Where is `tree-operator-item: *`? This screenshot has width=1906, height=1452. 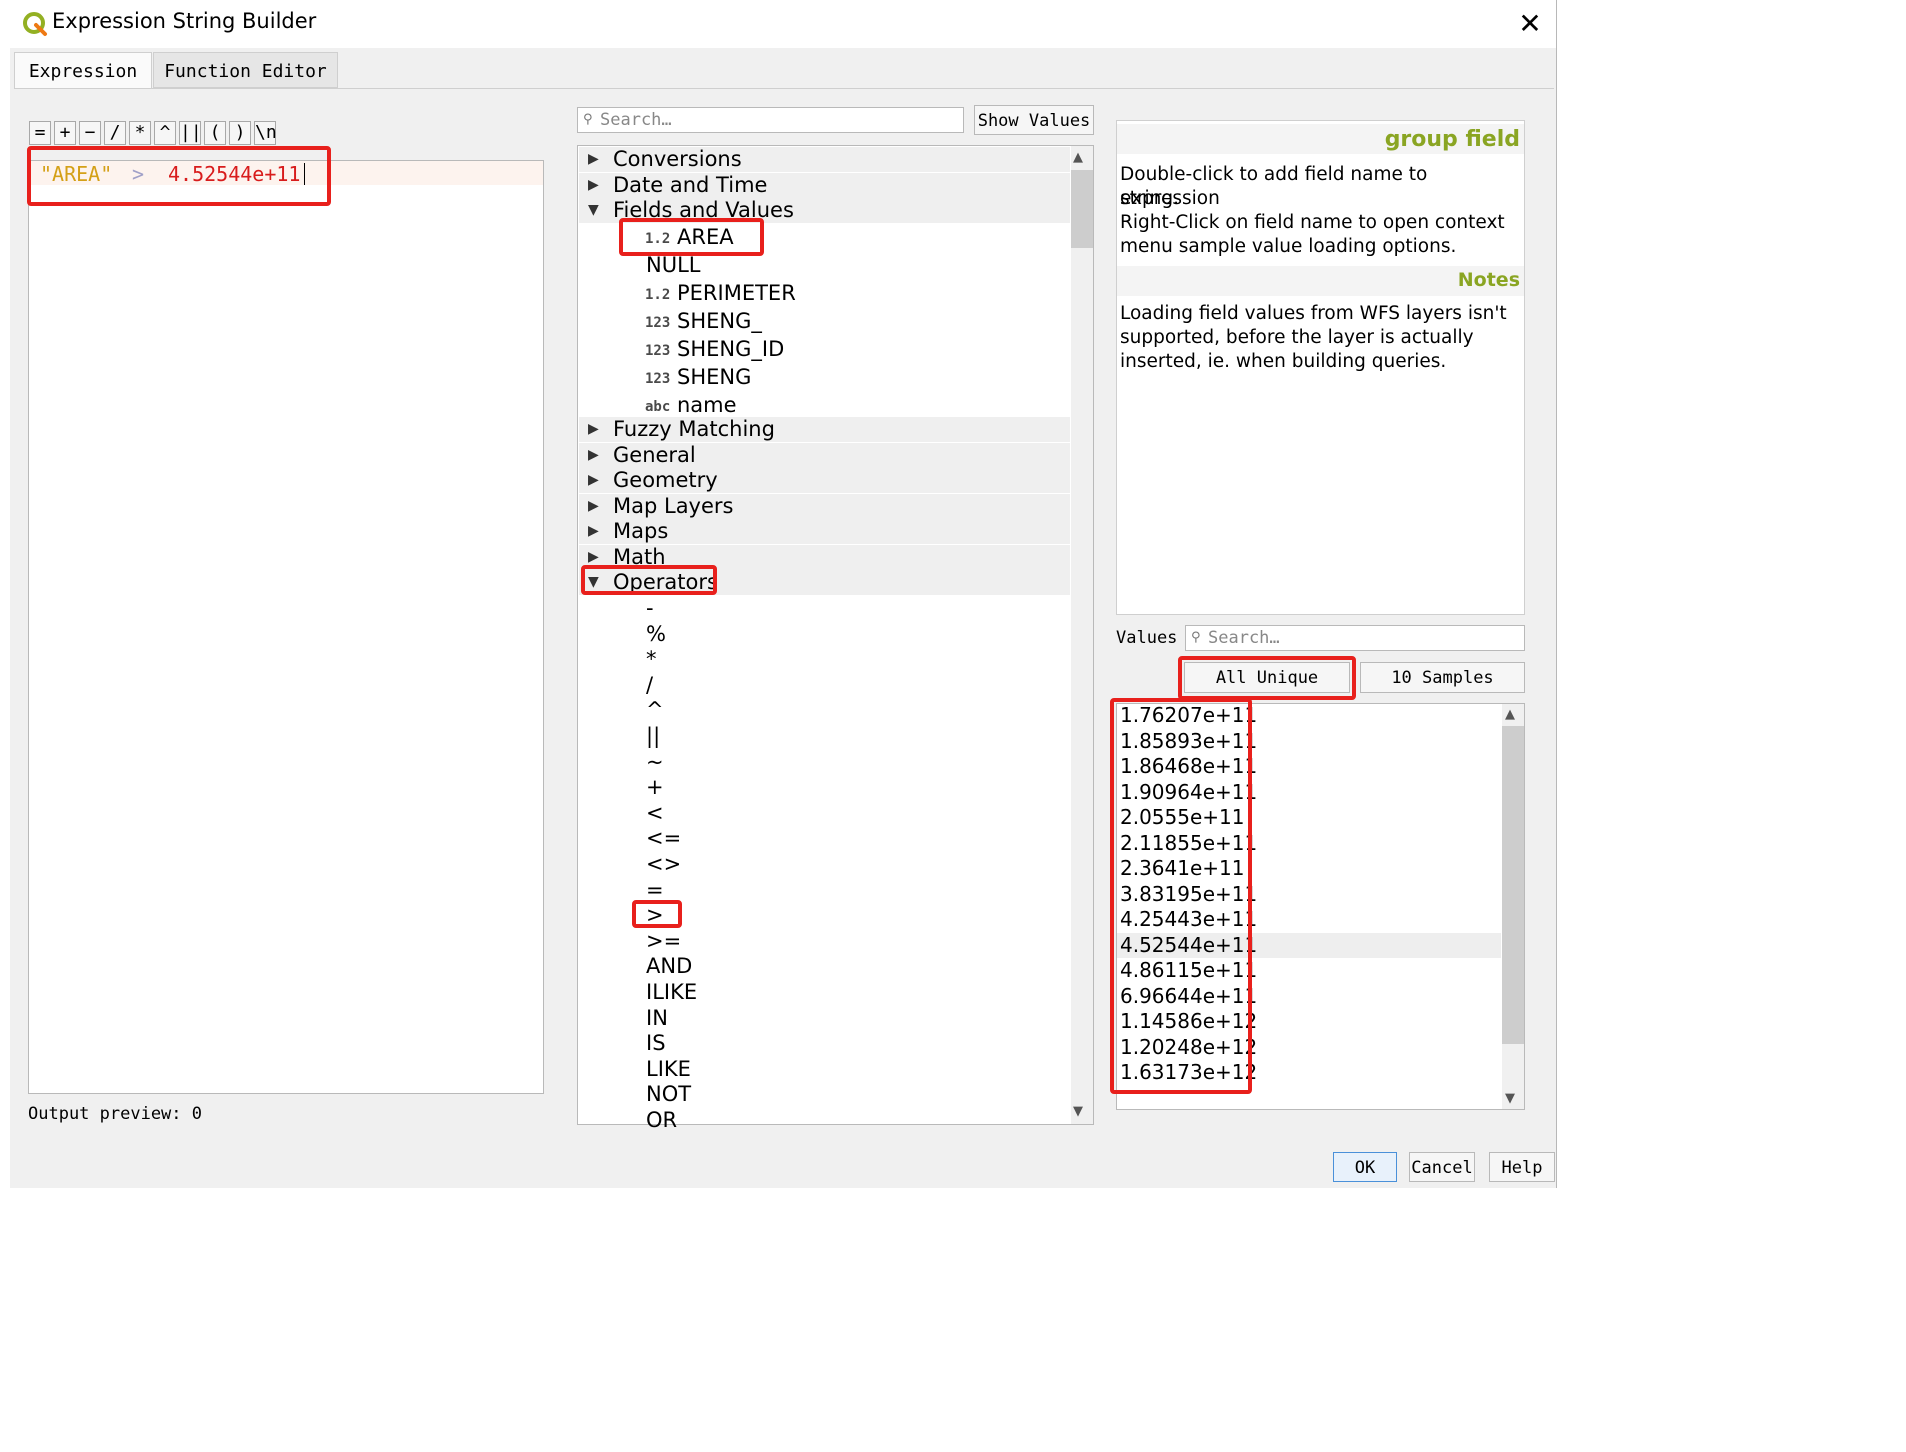 tree-operator-item: * is located at coordinates (651, 659).